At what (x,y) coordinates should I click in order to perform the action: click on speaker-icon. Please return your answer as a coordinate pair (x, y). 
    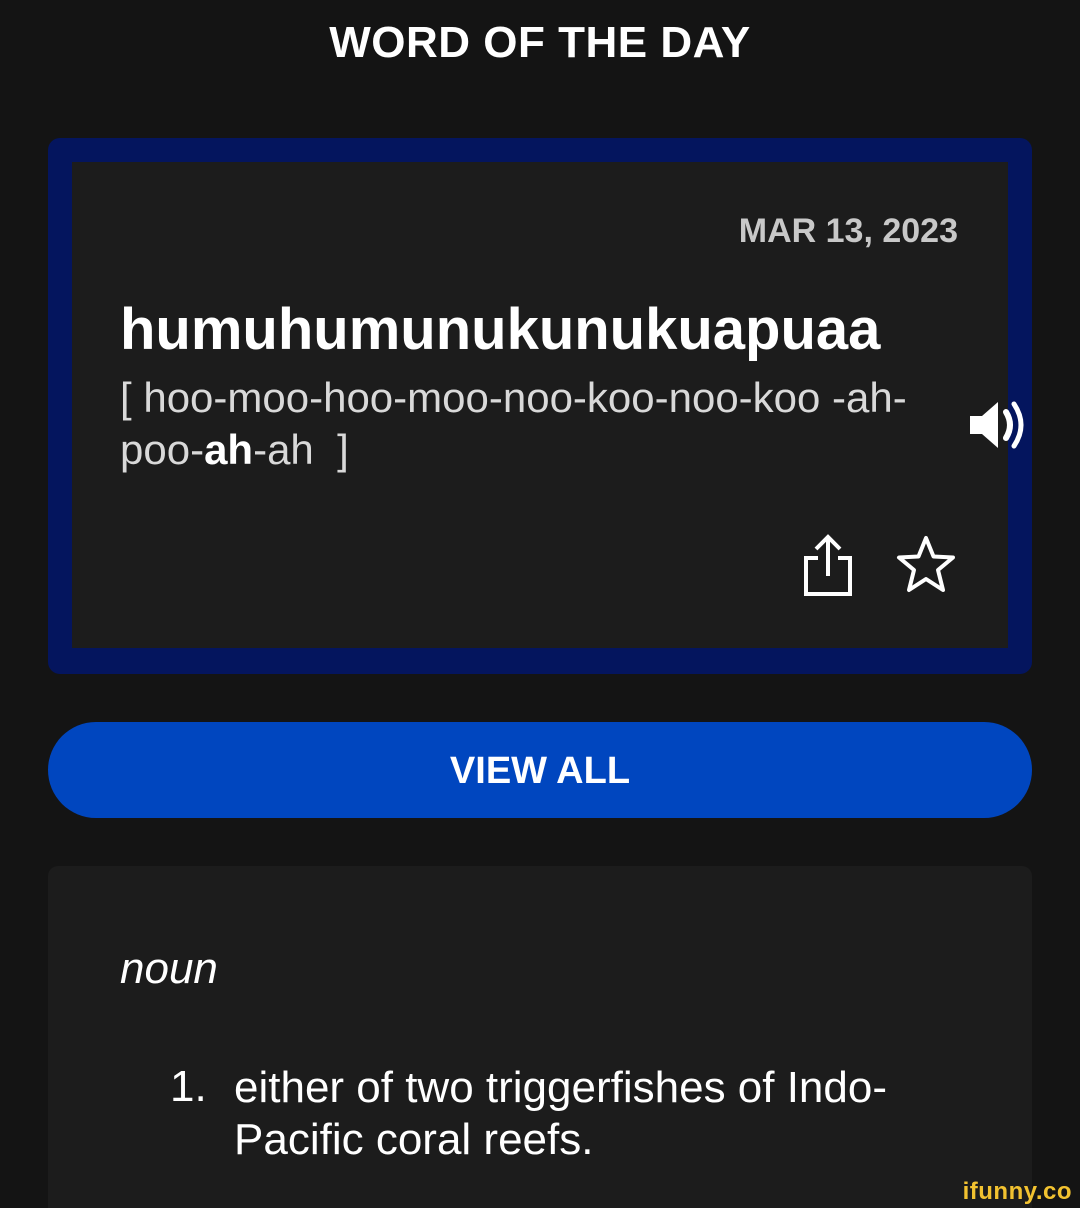
    Looking at the image, I should click on (997, 425).